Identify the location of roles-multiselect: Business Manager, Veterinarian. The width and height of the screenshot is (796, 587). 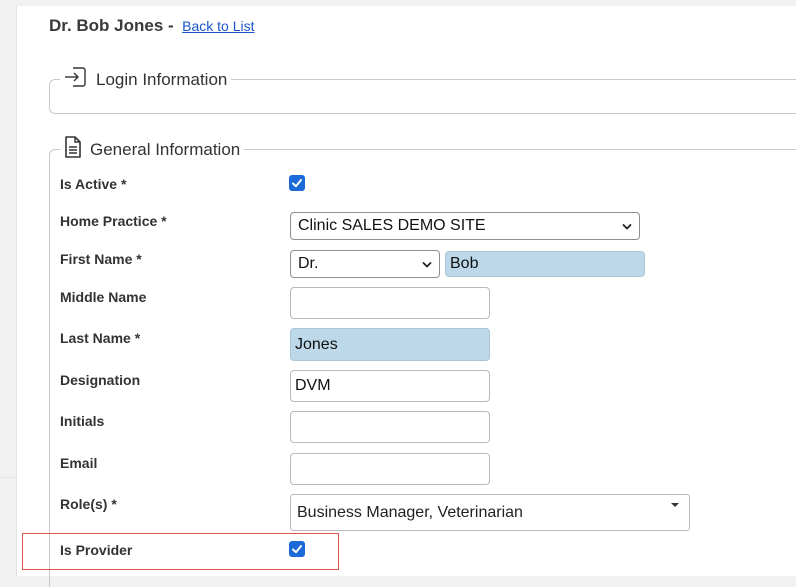
(490, 512).